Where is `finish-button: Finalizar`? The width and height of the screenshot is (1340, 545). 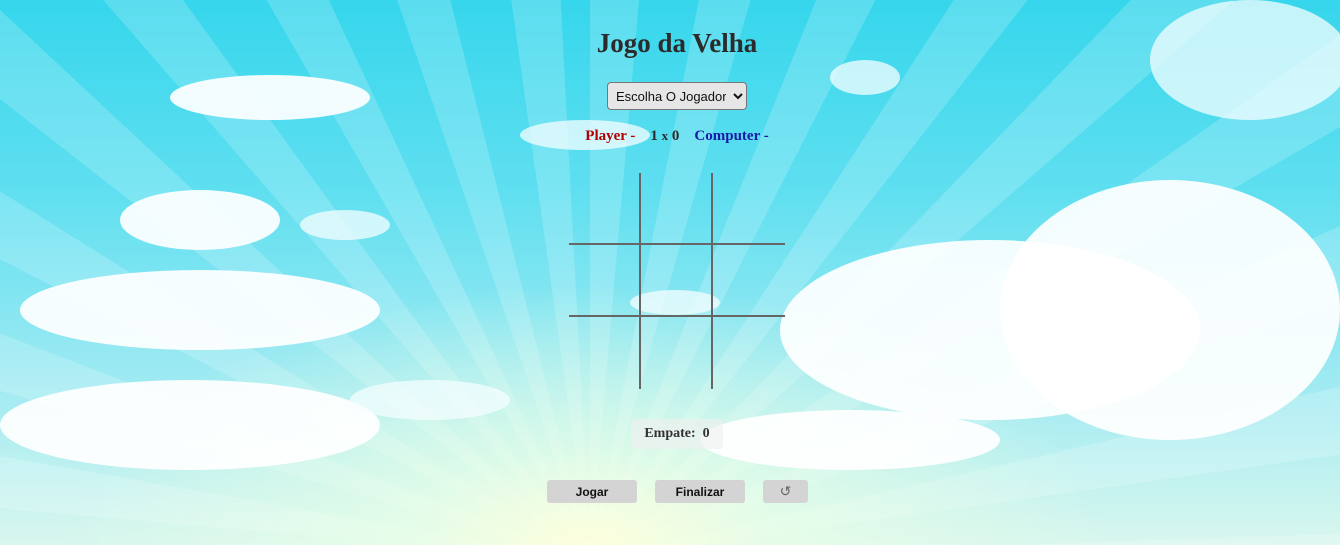
finish-button: Finalizar is located at coordinates (700, 491).